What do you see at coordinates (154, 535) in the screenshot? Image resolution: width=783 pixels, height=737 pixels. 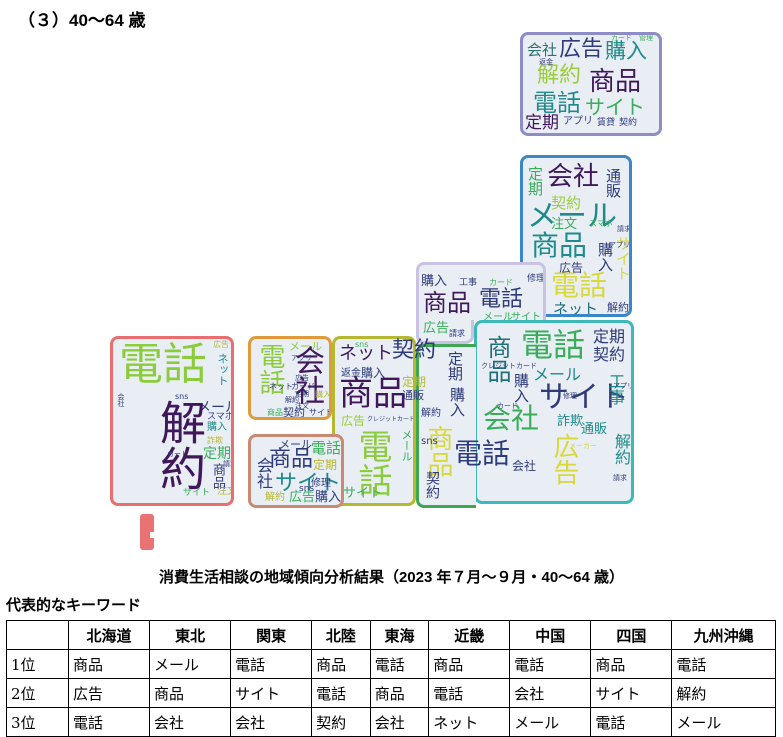 I see `okinawa-shape-notch` at bounding box center [154, 535].